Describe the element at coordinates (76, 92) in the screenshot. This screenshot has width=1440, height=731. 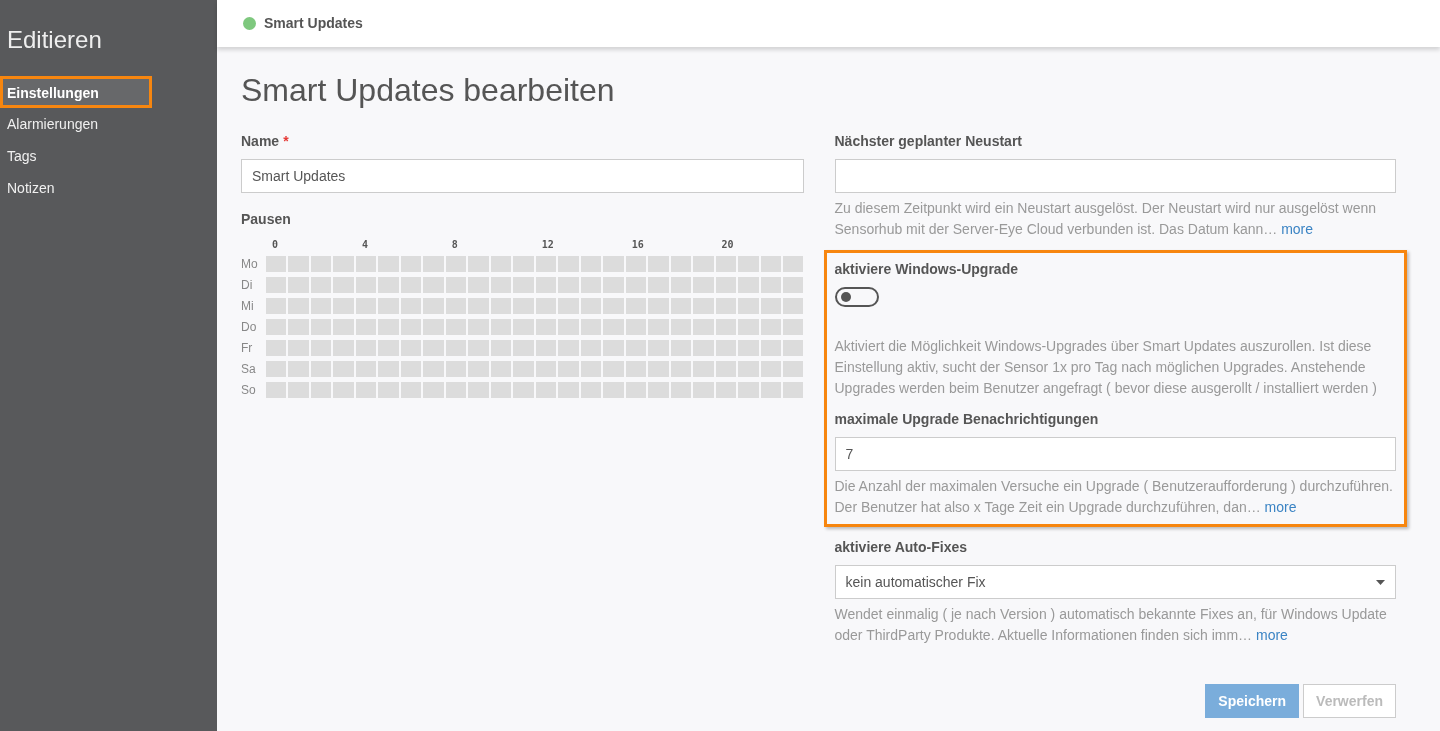
I see `sidebar-item: Einstellungen` at that location.